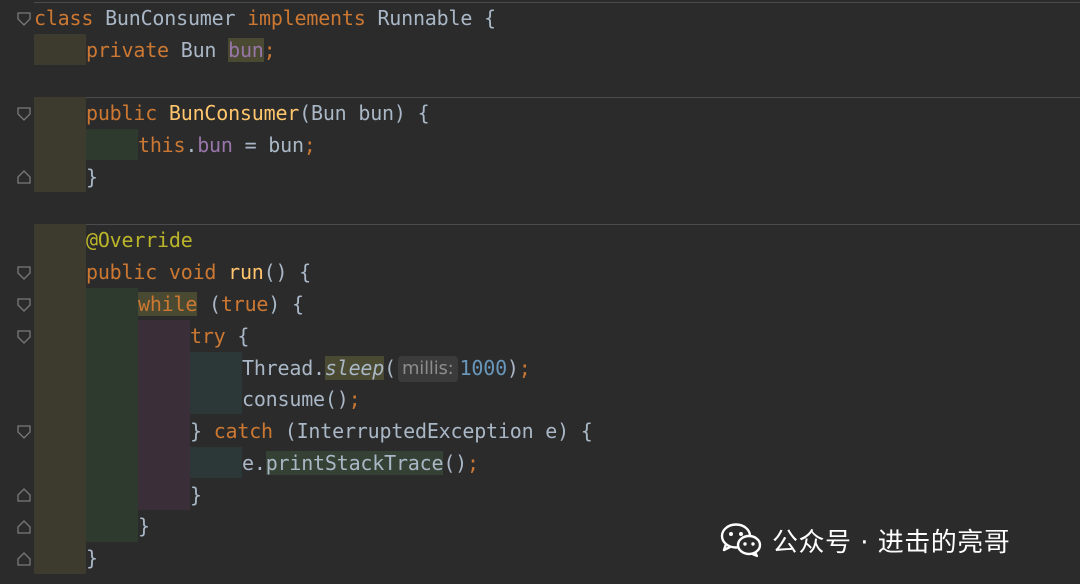  What do you see at coordinates (483, 368) in the screenshot?
I see `number-literal: 1000` at bounding box center [483, 368].